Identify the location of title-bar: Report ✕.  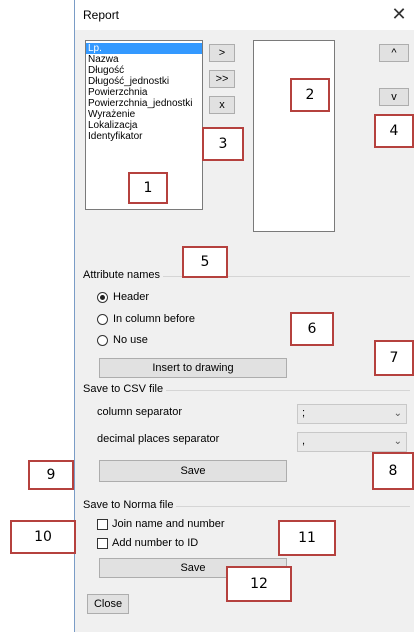
(244, 15).